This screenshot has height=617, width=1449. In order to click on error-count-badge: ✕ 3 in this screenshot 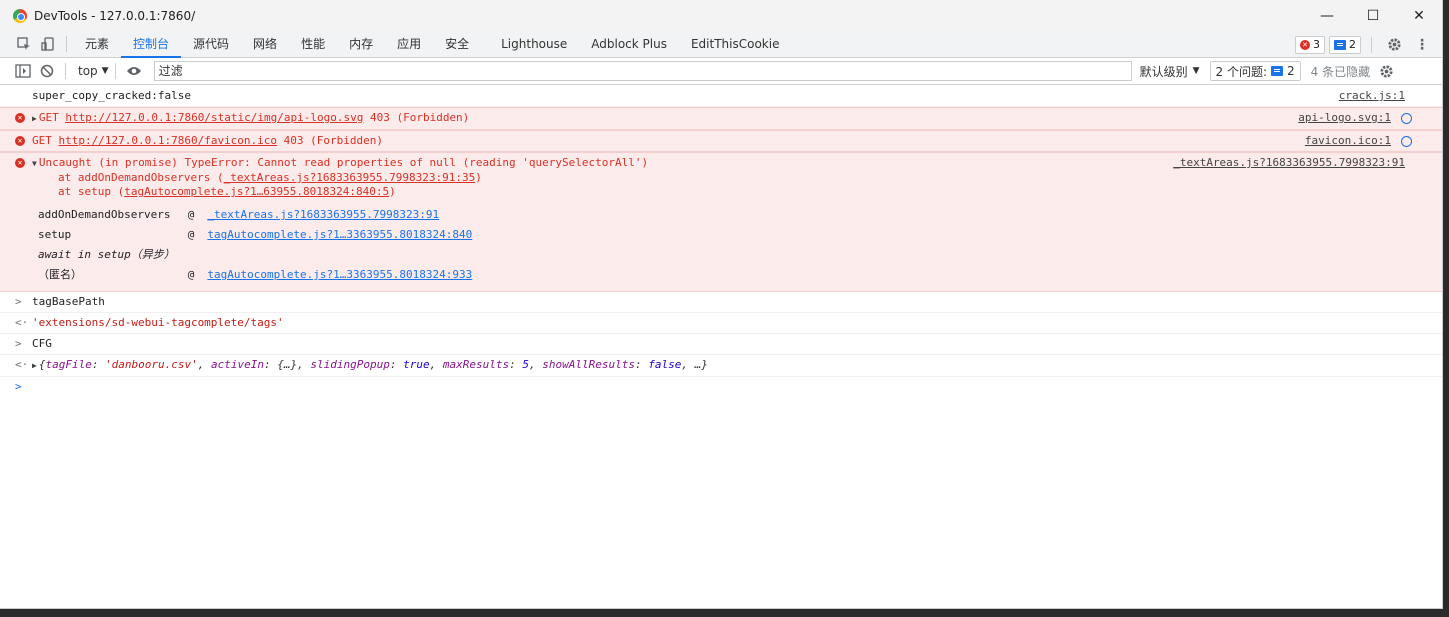, I will do `click(1310, 44)`.